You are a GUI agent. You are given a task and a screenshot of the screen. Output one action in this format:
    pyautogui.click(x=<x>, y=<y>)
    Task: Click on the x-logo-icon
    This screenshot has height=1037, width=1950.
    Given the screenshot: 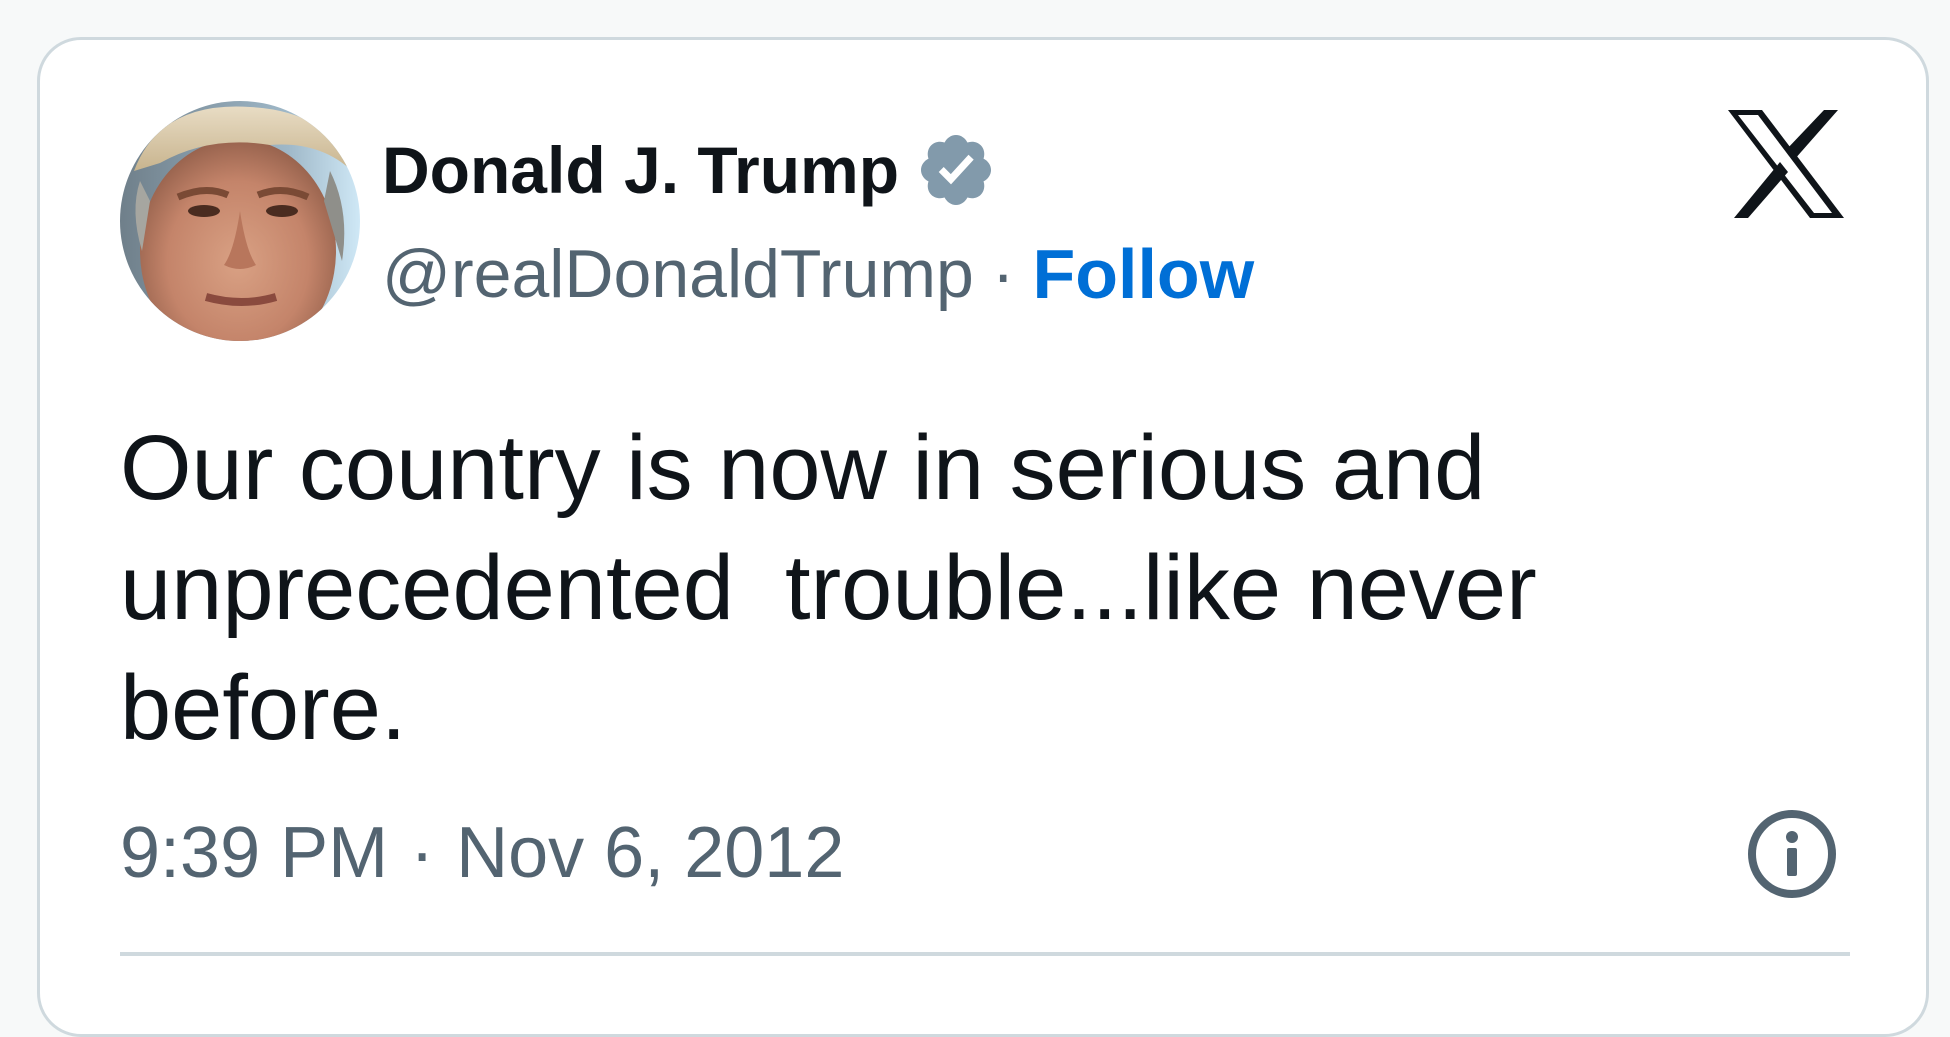 What is the action you would take?
    pyautogui.click(x=1786, y=164)
    